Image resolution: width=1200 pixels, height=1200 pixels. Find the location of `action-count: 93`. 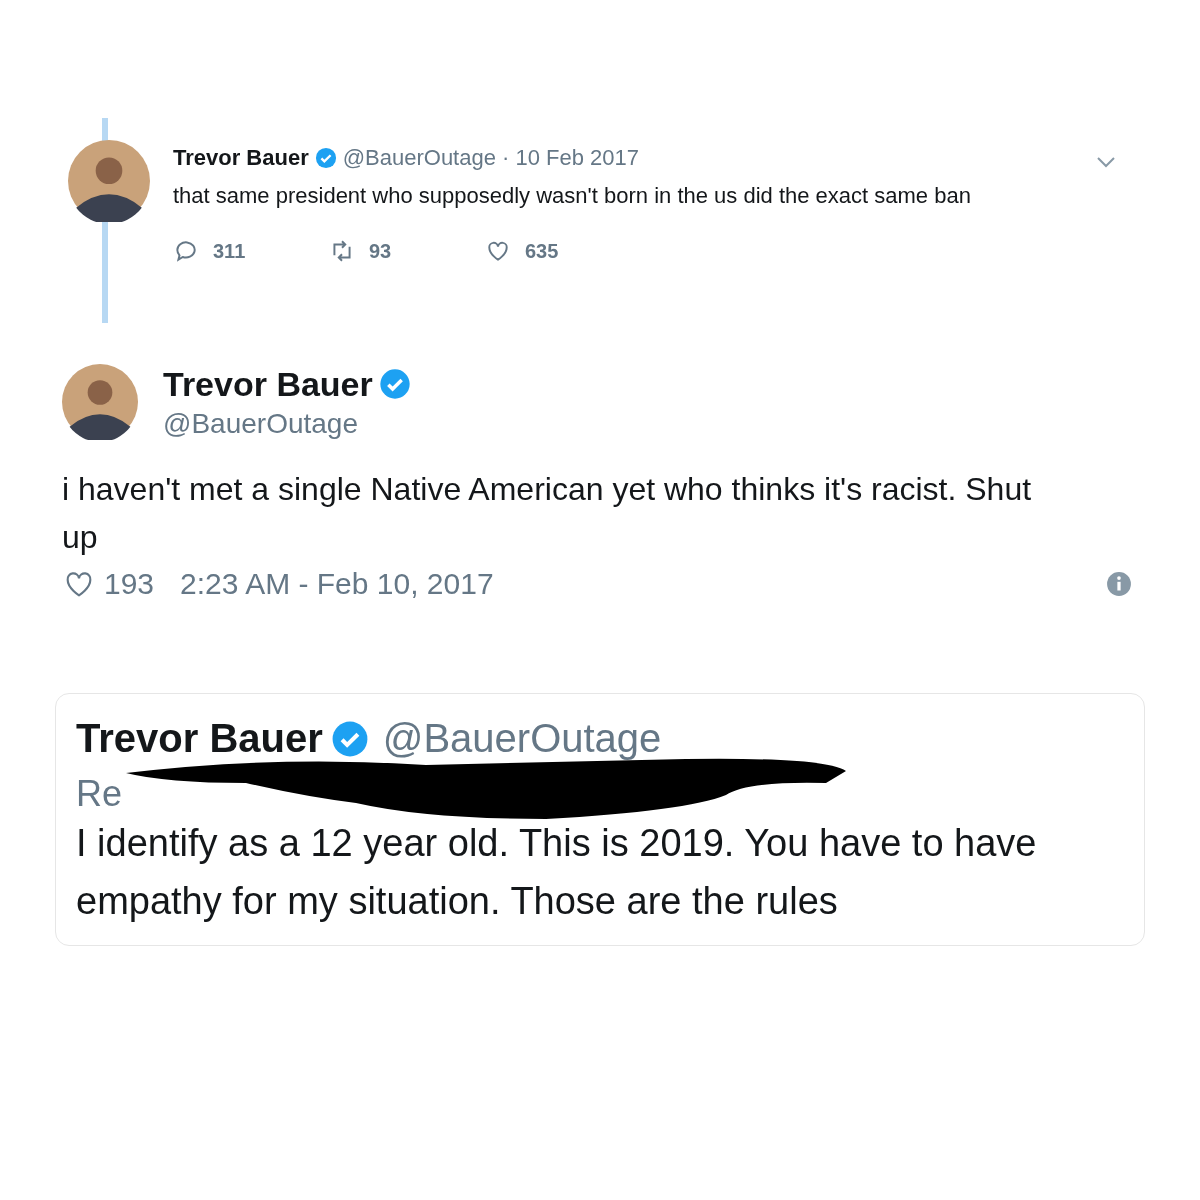

action-count: 93 is located at coordinates (380, 251).